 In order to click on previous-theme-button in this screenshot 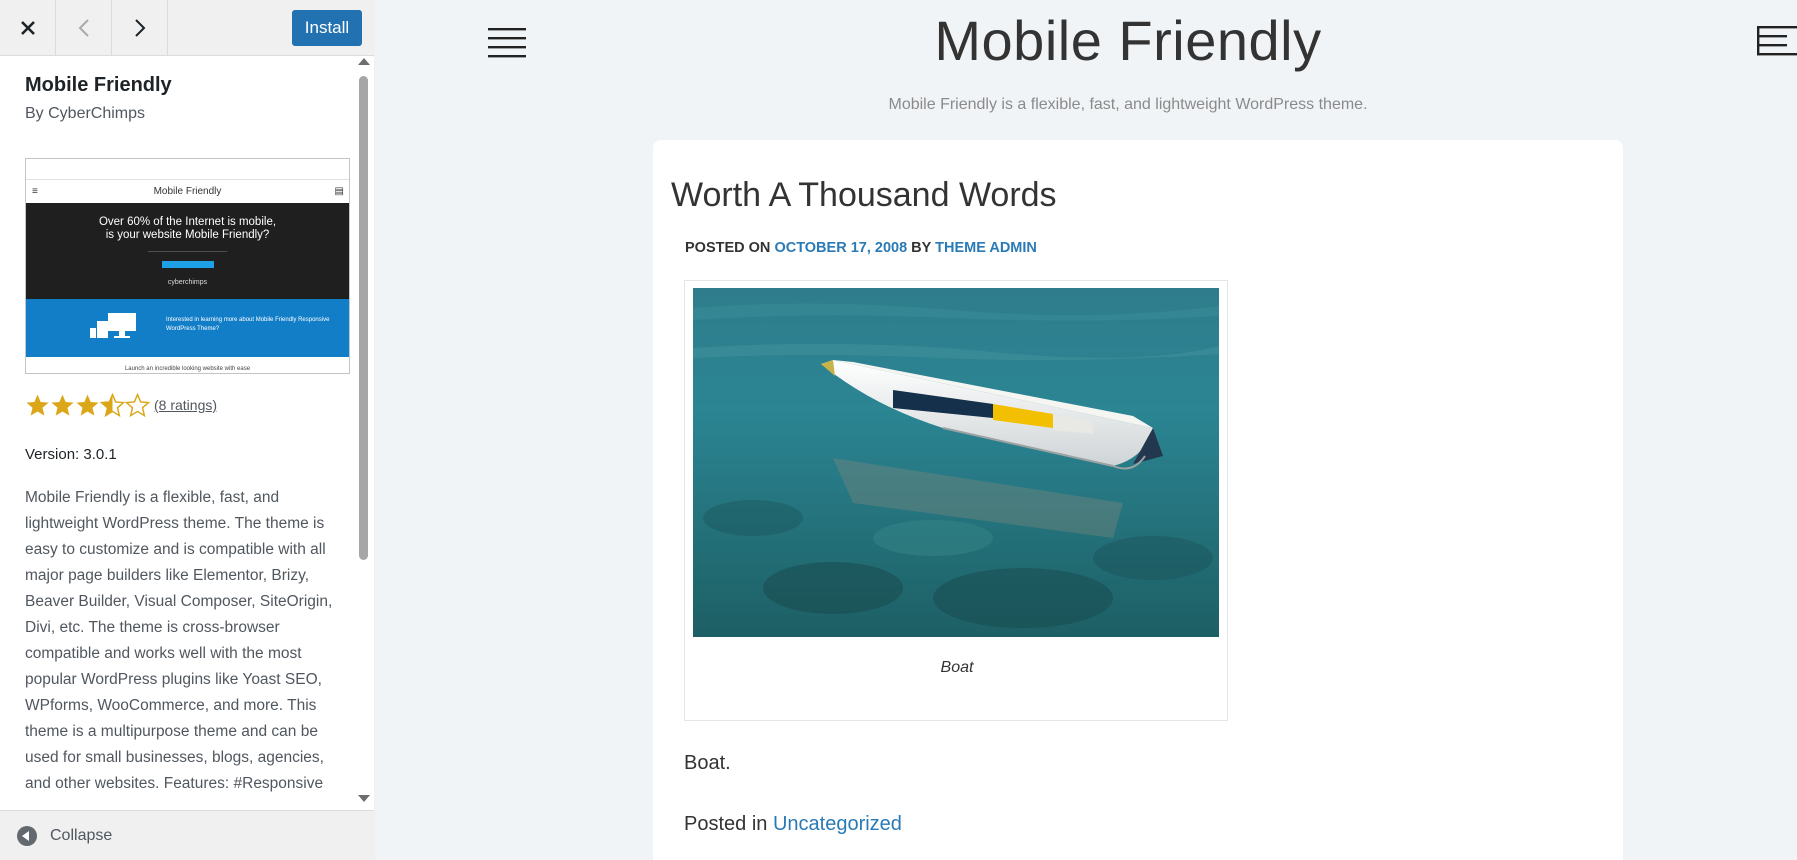, I will do `click(84, 28)`.